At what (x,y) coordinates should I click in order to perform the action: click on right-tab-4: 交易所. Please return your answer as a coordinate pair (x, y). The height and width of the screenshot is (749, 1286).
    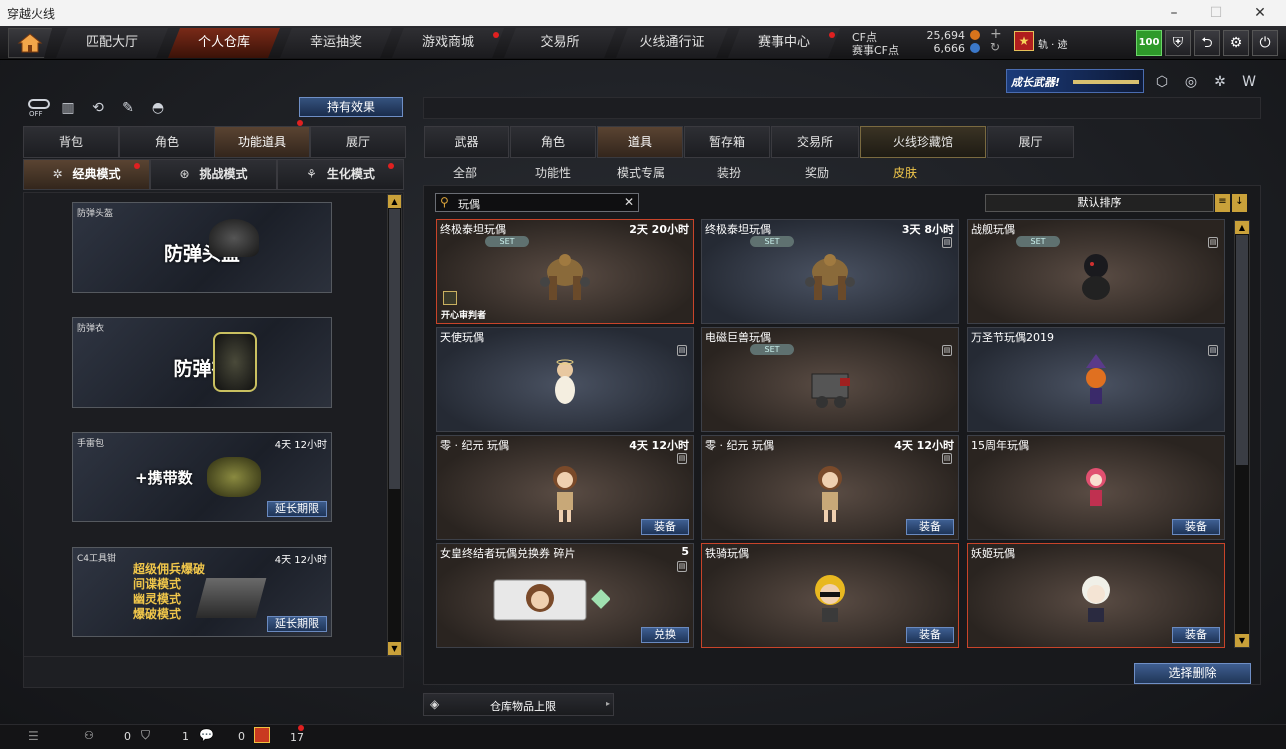
    Looking at the image, I should click on (815, 142).